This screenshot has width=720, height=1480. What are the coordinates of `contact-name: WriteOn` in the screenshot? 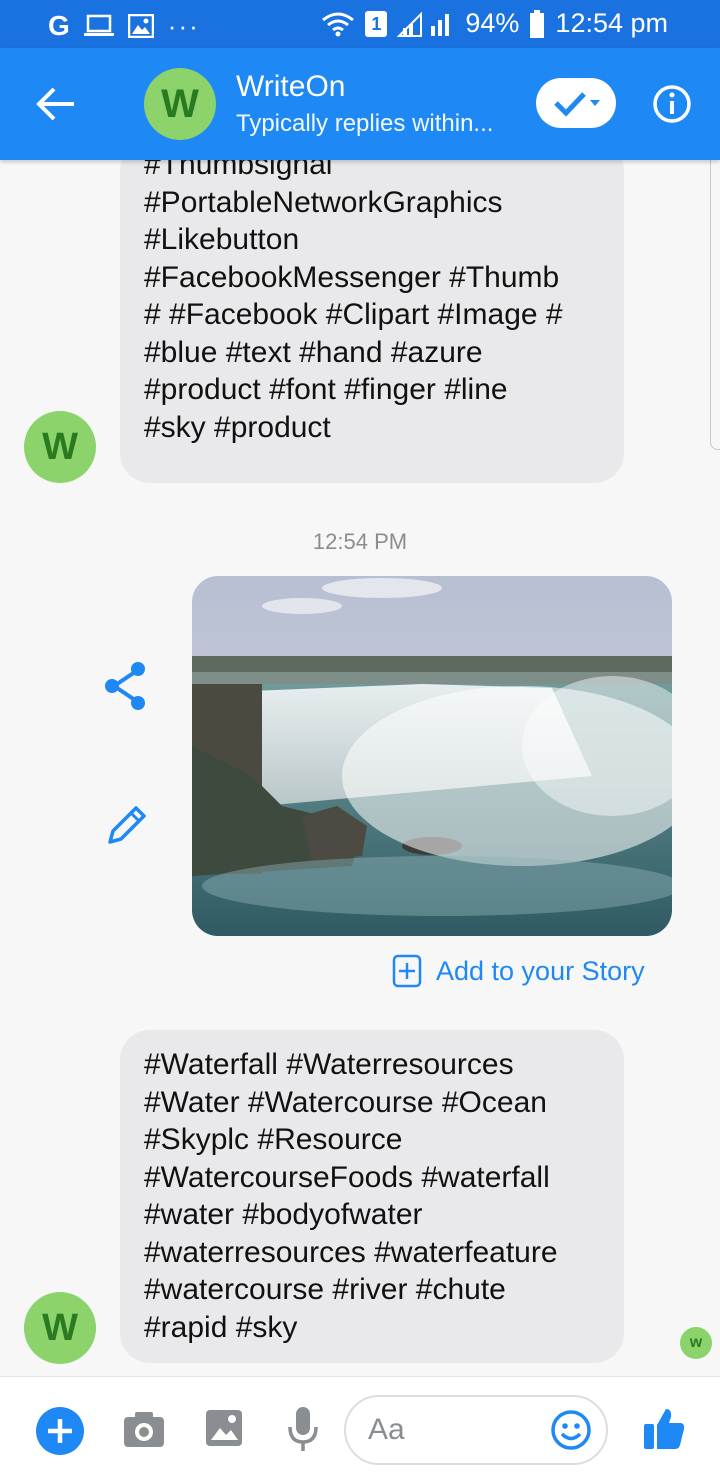 It's located at (290, 87).